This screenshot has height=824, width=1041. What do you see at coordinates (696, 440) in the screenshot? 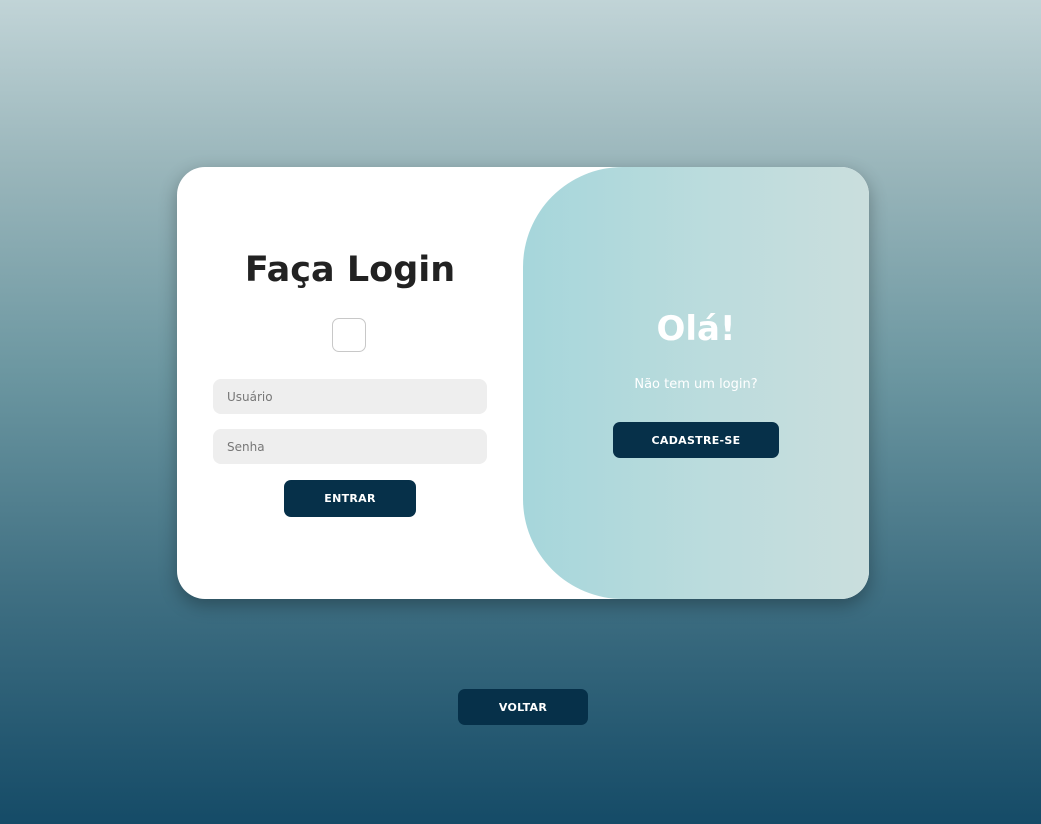
I see `signup-button: CADASTRE-SE` at bounding box center [696, 440].